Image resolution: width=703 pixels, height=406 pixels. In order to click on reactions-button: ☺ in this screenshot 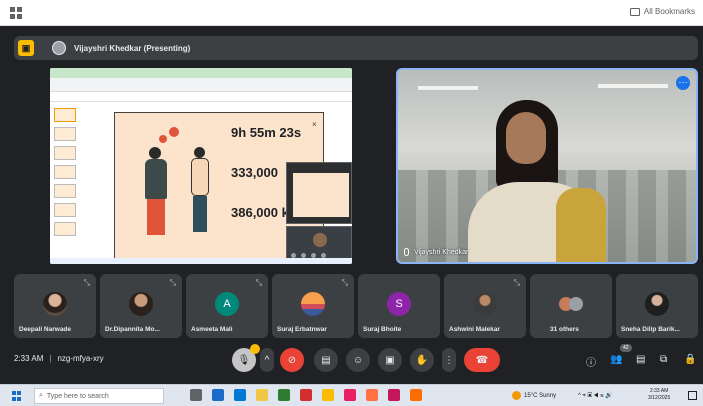, I will do `click(358, 360)`.